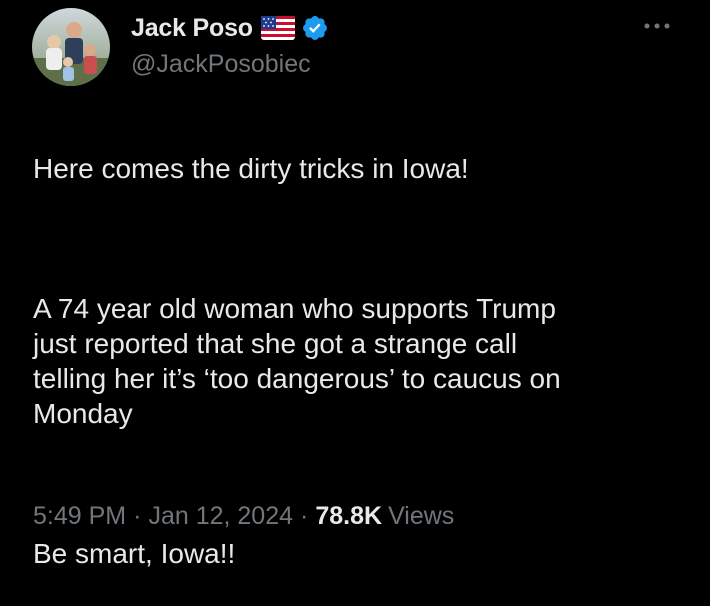 Image resolution: width=710 pixels, height=606 pixels. Describe the element at coordinates (421, 516) in the screenshot. I see `views-label: Views` at that location.